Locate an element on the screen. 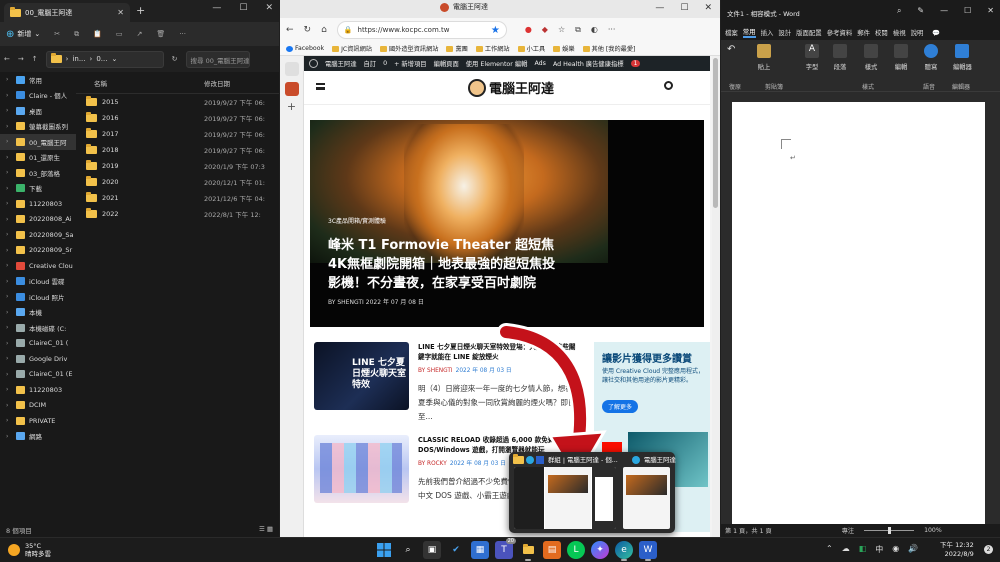  wp-elementor-link: 使用 Elementor 編輯 is located at coordinates (497, 63).